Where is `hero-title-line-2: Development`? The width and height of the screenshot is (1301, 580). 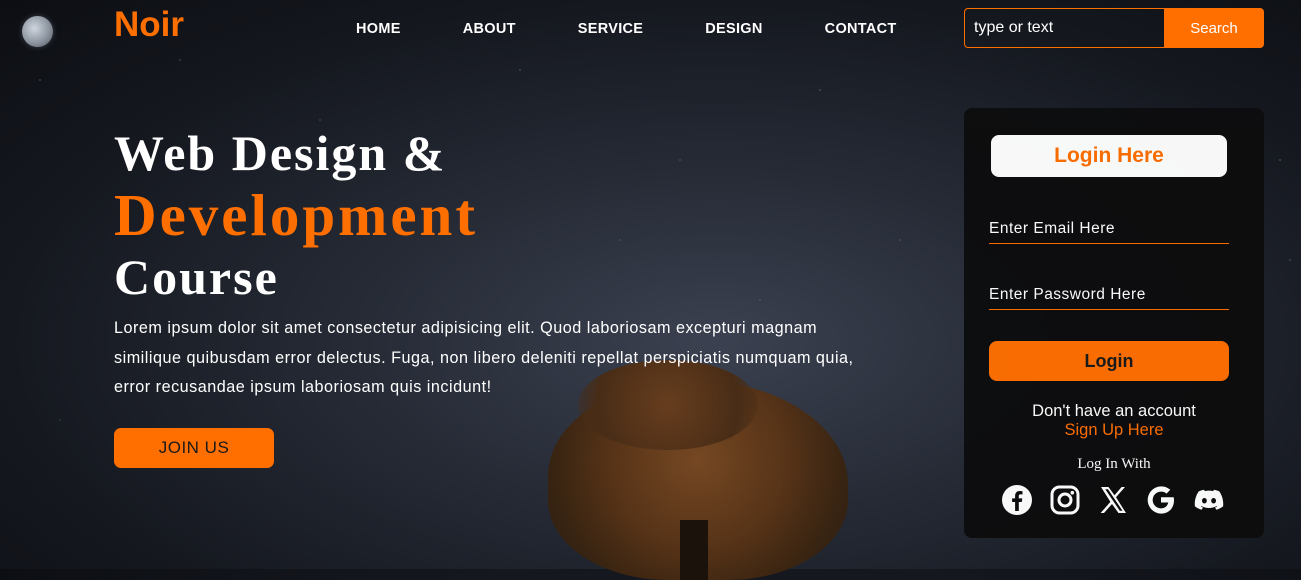
hero-title-line-2: Development is located at coordinates (296, 215).